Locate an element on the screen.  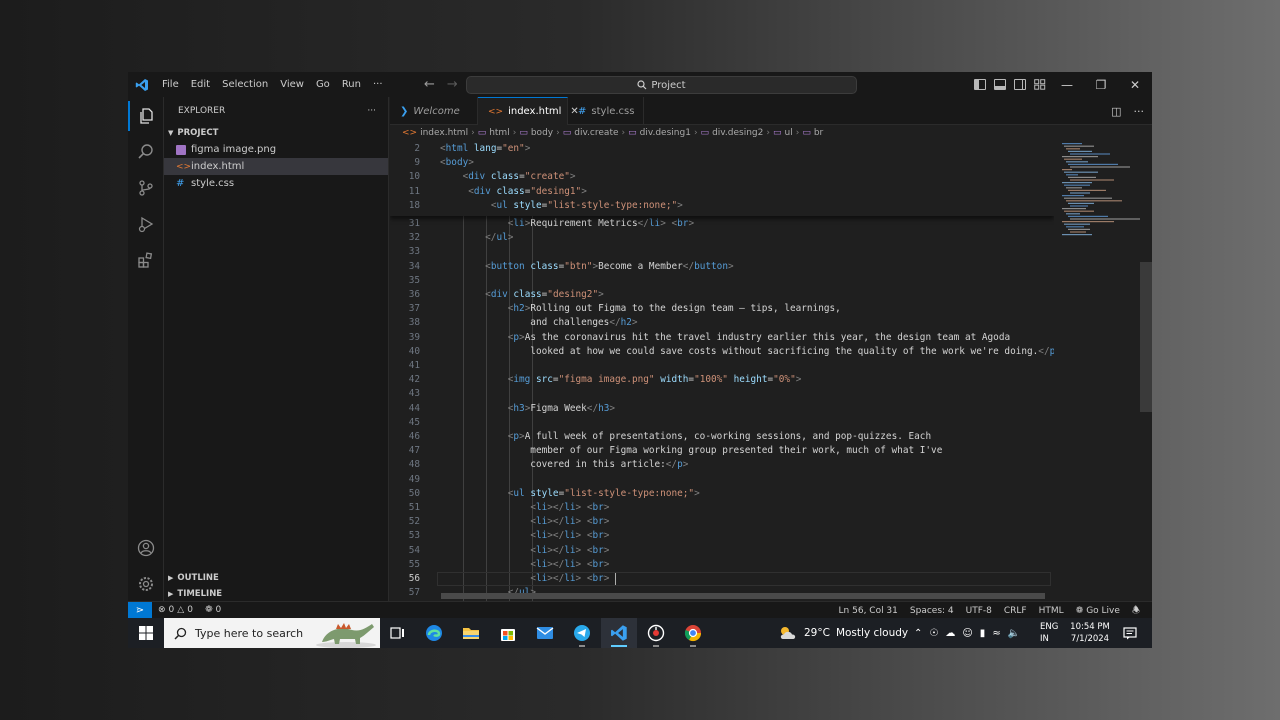
breadcrumb-item: ▭ body is located at coordinates (536, 133).